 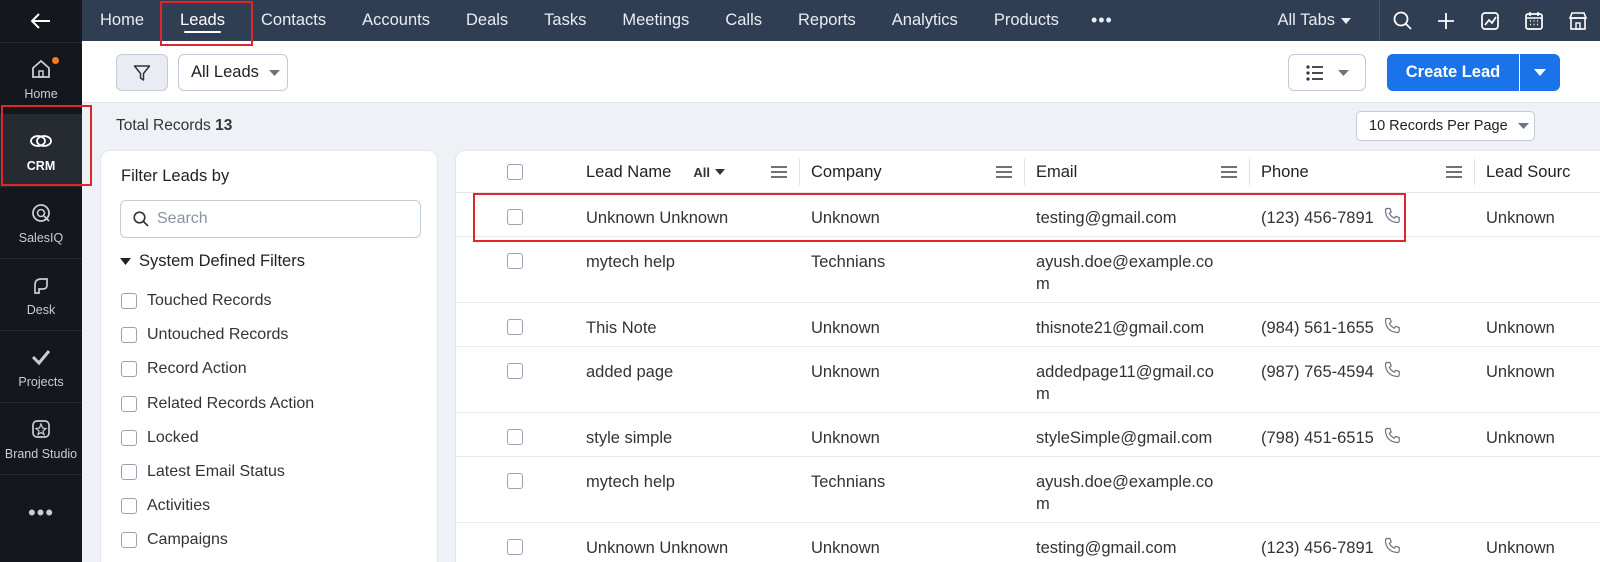 I want to click on select-all-checkbox, so click(x=515, y=172).